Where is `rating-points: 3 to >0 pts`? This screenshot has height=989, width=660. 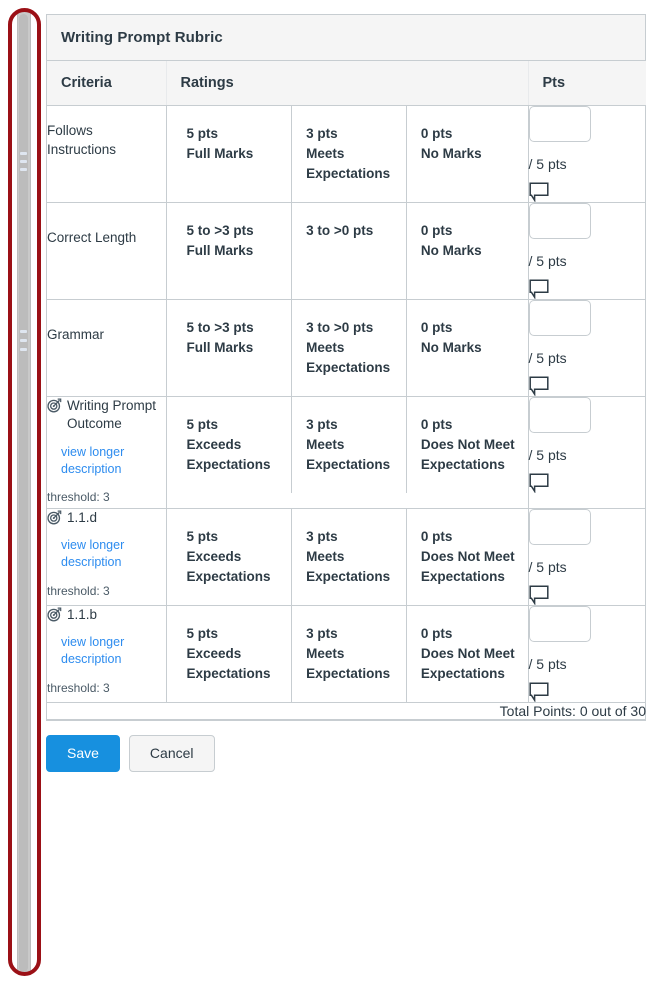 rating-points: 3 to >0 pts is located at coordinates (340, 327).